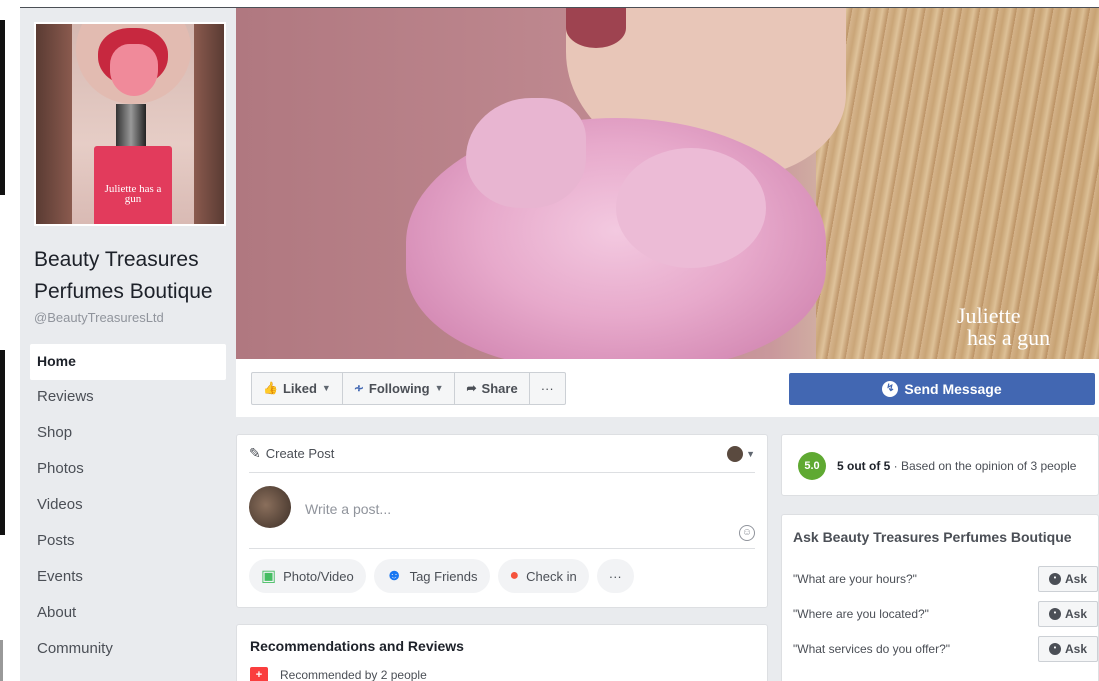  What do you see at coordinates (443, 576) in the screenshot?
I see `tag-friends-label: Tag Friends` at bounding box center [443, 576].